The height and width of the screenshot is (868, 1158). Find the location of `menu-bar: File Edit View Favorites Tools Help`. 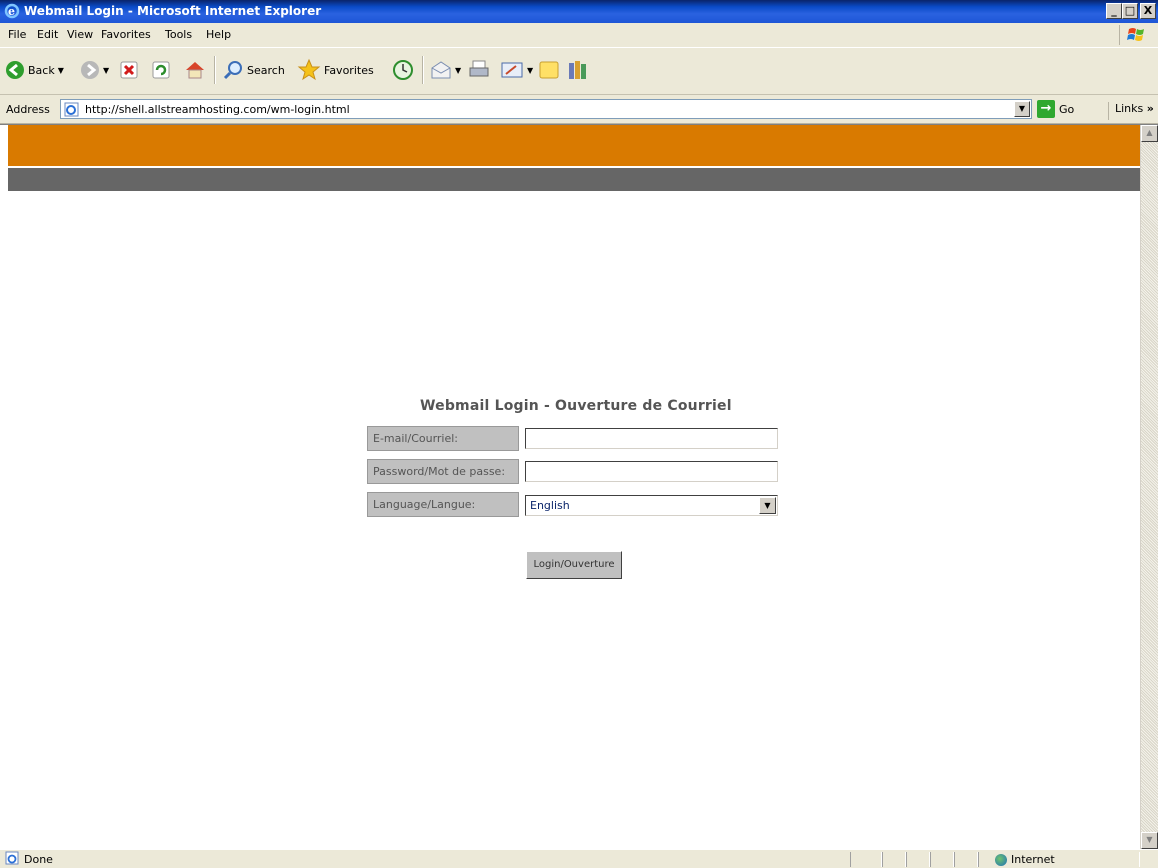

menu-bar: File Edit View Favorites Tools Help is located at coordinates (579, 35).